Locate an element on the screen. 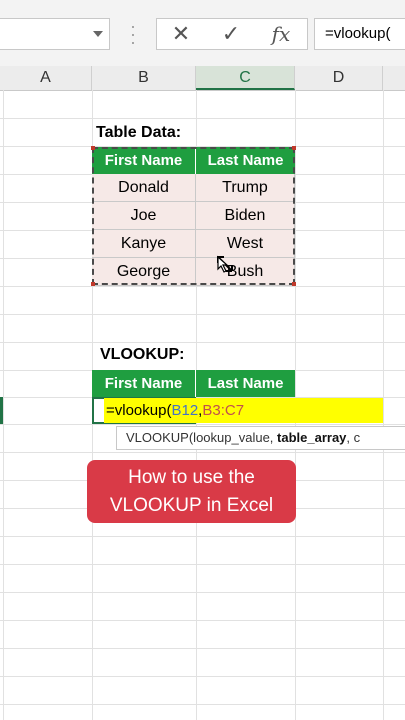 Image resolution: width=405 pixels, height=720 pixels. formula-prefix: =vlookup( is located at coordinates (139, 410).